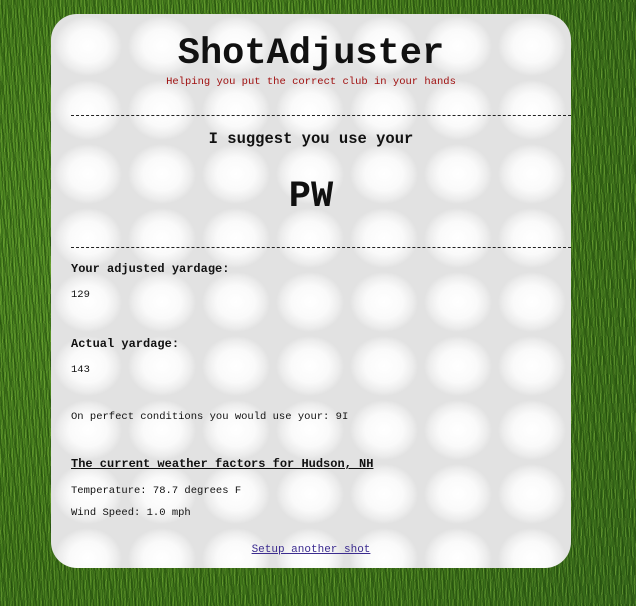 Image resolution: width=636 pixels, height=606 pixels. What do you see at coordinates (80, 370) in the screenshot?
I see `actual-yardage-value: 143` at bounding box center [80, 370].